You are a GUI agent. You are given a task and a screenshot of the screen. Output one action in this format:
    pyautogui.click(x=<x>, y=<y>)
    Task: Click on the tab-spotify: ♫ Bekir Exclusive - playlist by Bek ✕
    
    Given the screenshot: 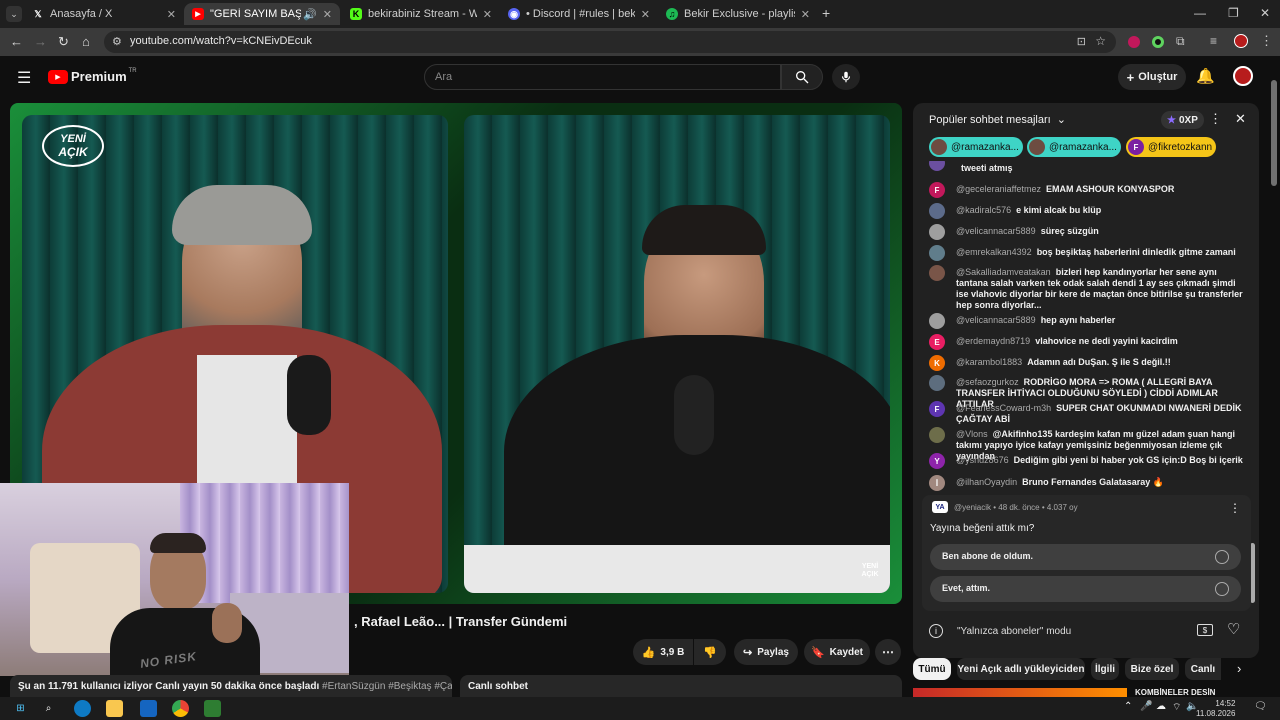 What is the action you would take?
    pyautogui.click(x=738, y=14)
    